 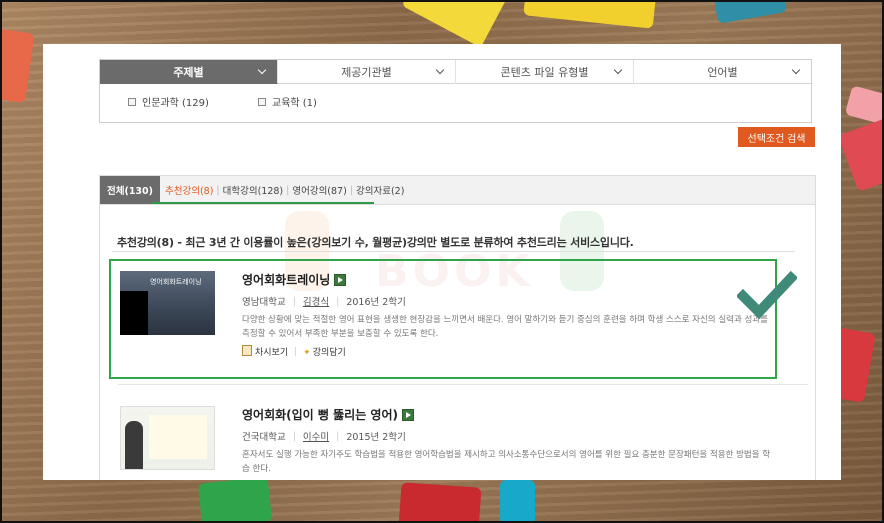 I want to click on course-title: 영어회화(입이 뻥 뚫리는 영어), so click(x=507, y=414).